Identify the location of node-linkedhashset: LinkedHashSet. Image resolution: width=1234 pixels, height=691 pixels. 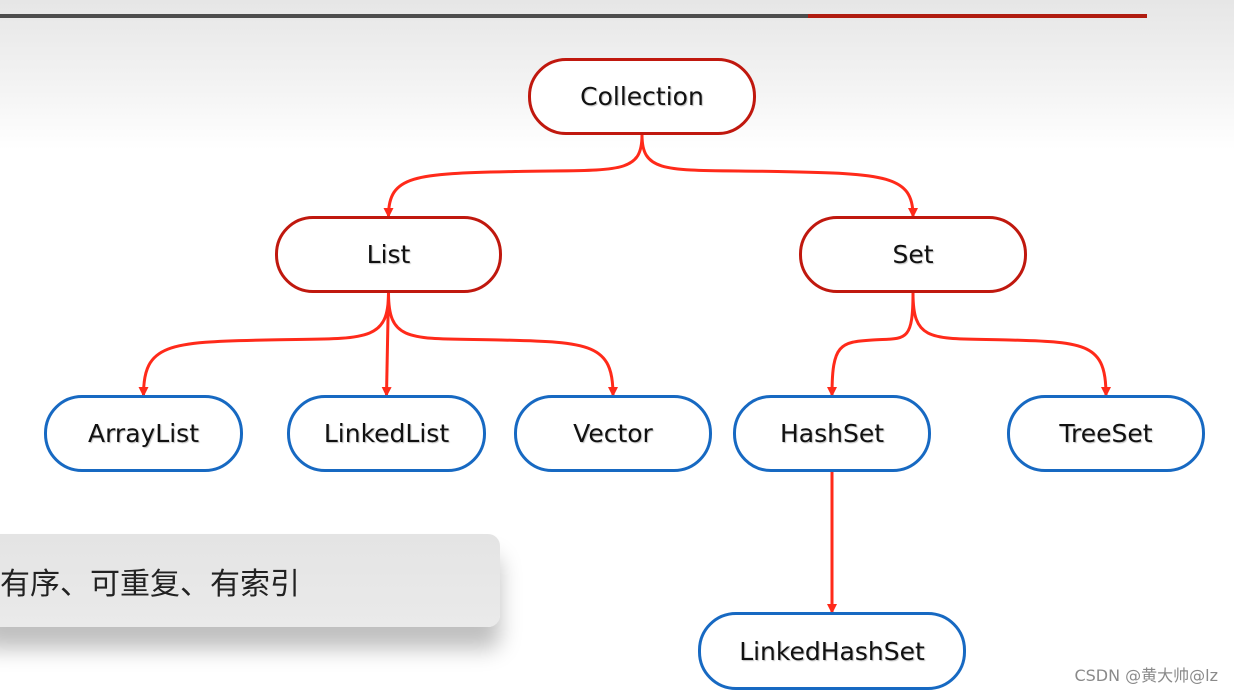
(832, 651).